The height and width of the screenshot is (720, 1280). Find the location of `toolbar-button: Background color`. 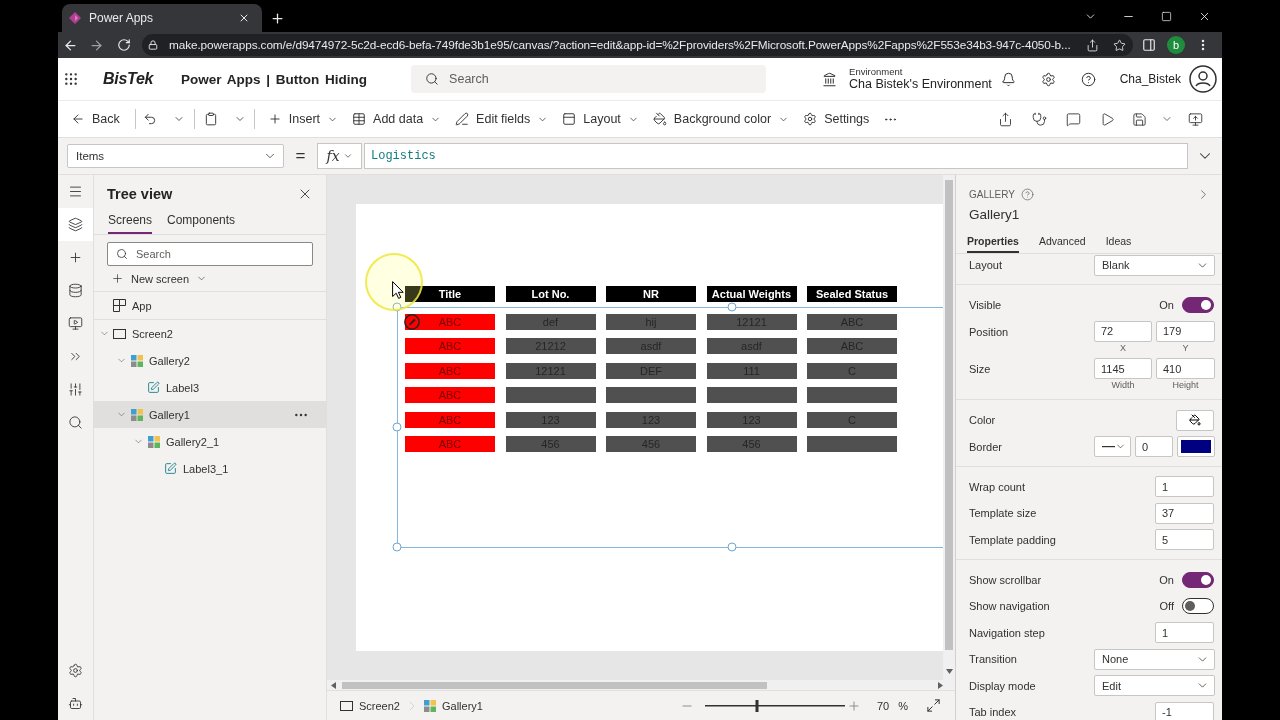

toolbar-button: Background color is located at coordinates (721, 119).